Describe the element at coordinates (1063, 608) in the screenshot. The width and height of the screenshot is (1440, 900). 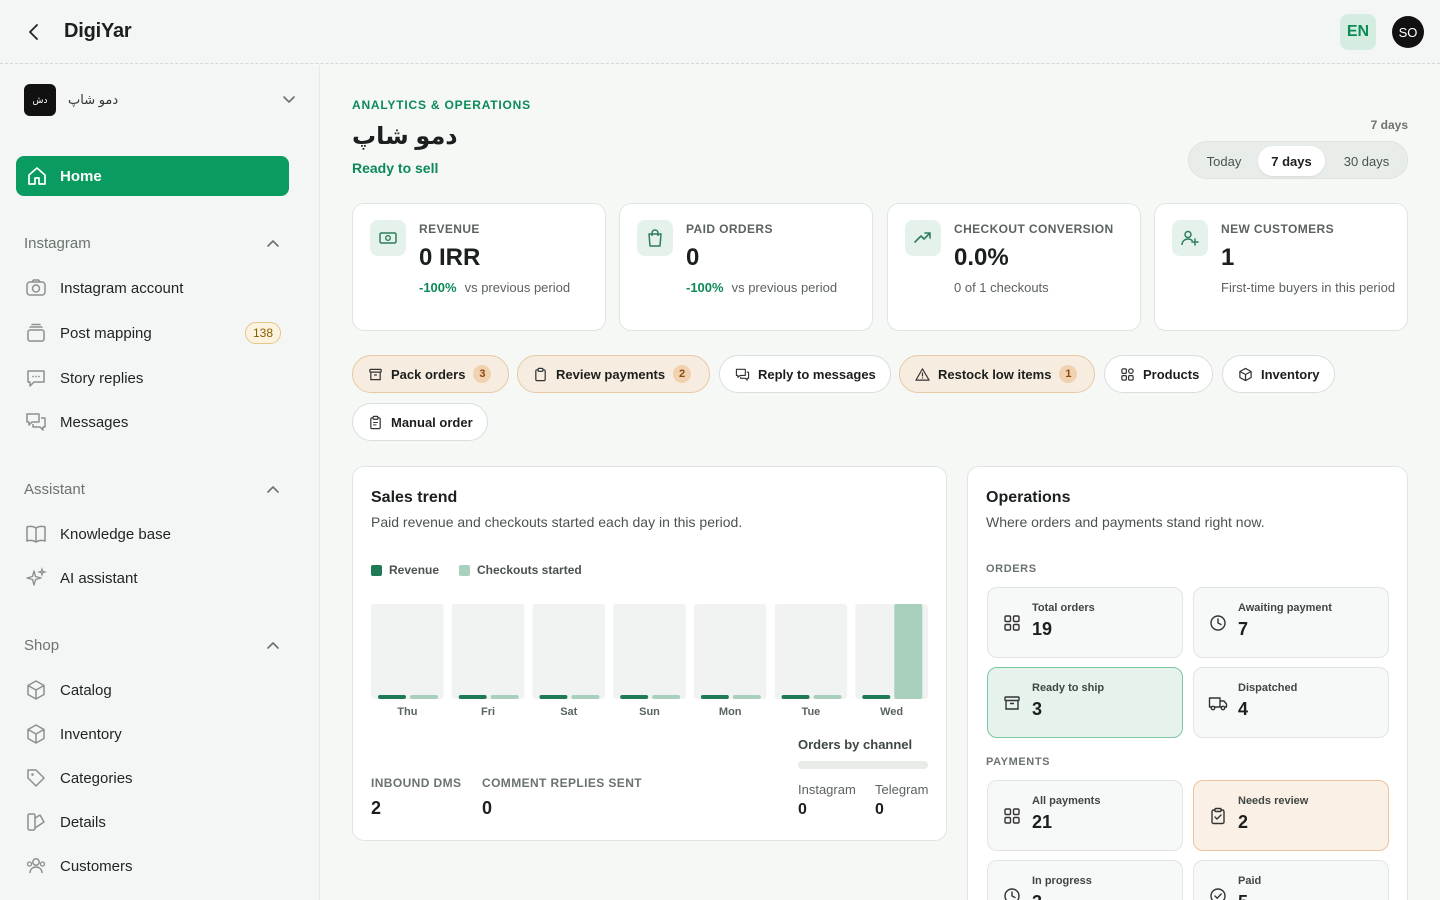
I see `tile-label: Total orders` at that location.